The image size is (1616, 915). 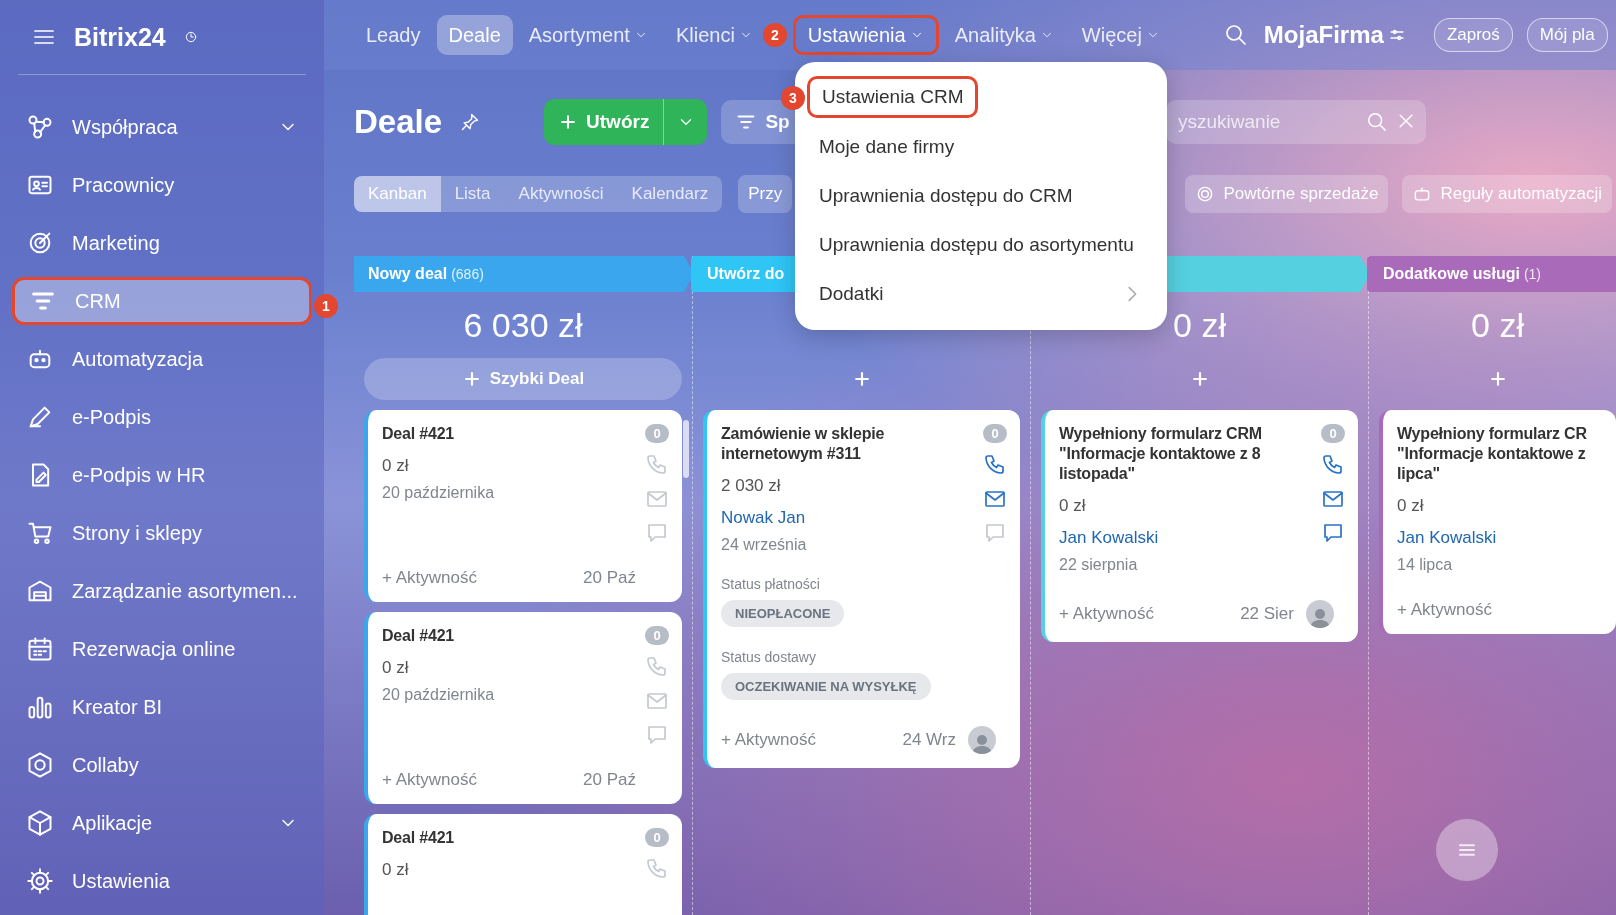 I want to click on deal-date: 14 lipca, so click(x=1425, y=565).